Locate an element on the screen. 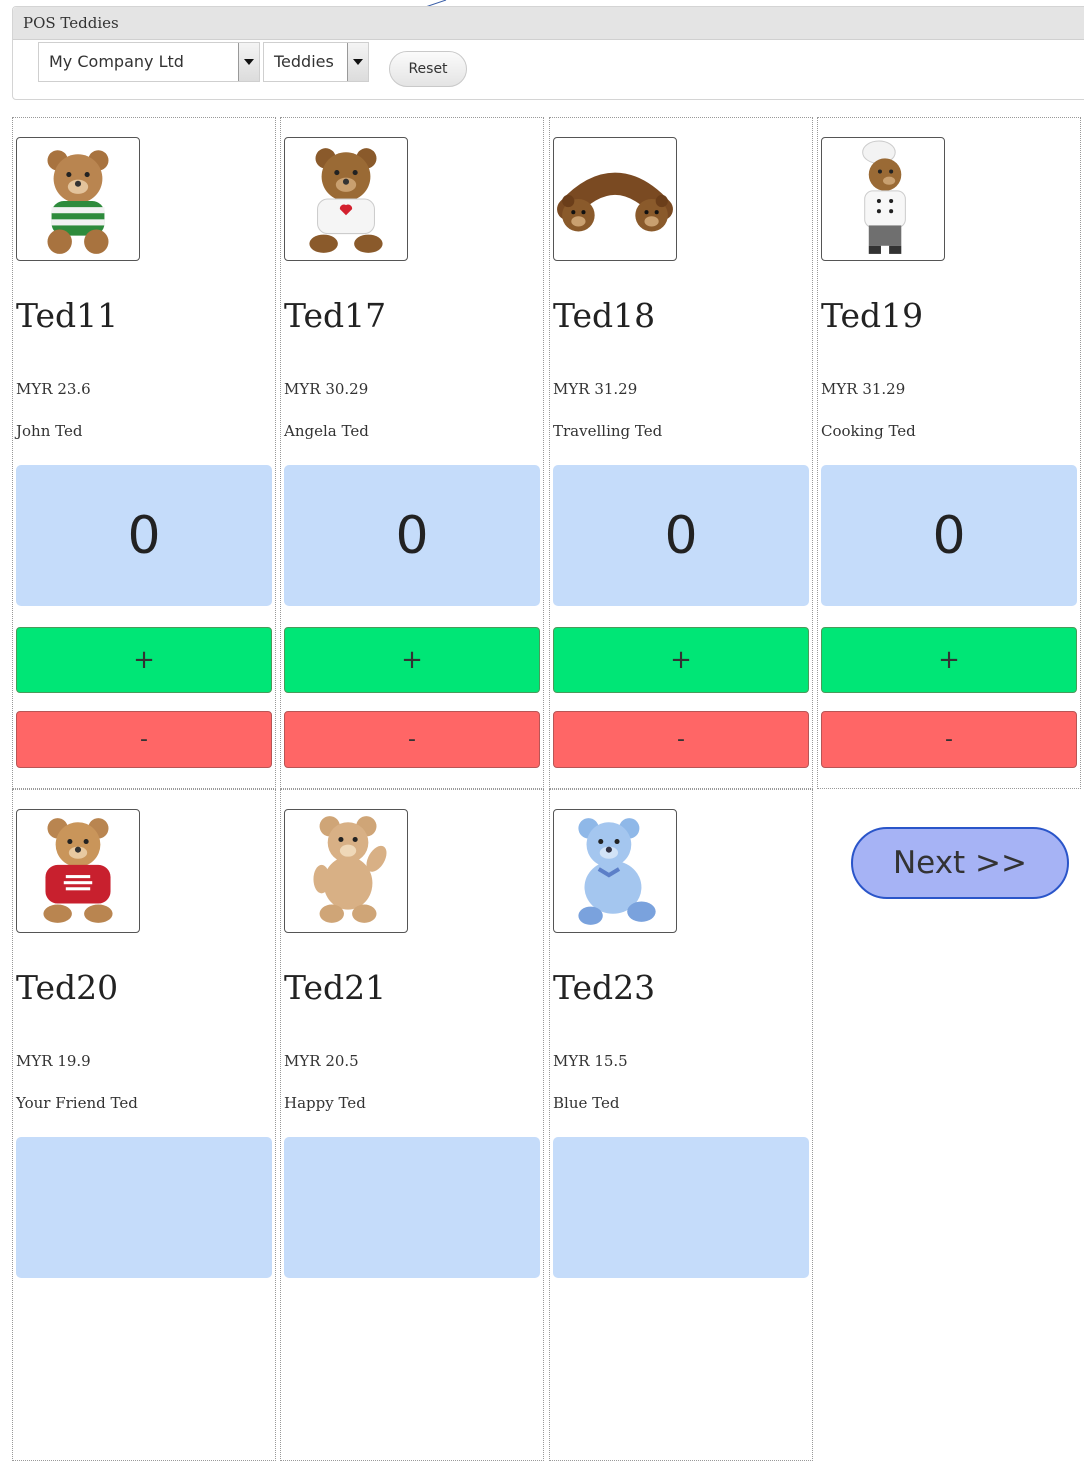 The image size is (1084, 1461). product-name: Happy Ted is located at coordinates (325, 1103).